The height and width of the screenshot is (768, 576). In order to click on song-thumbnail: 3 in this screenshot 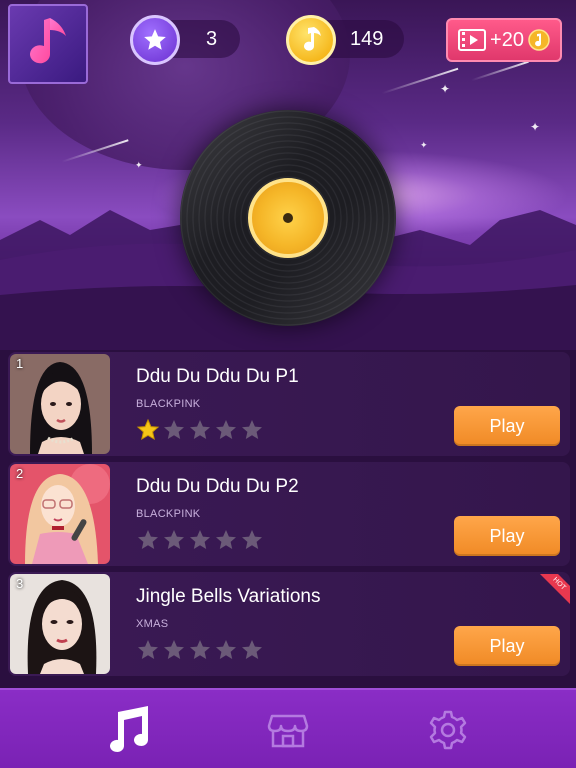, I will do `click(60, 624)`.